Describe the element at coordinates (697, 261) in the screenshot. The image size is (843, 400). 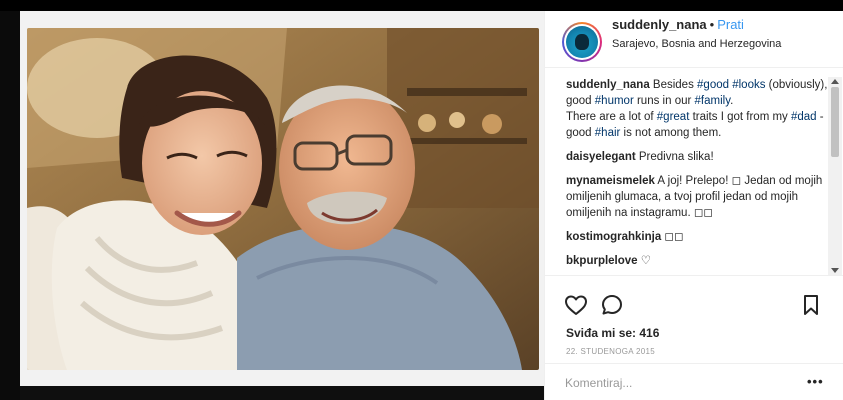
I see `comment-item: bkpurplelove ♡` at that location.